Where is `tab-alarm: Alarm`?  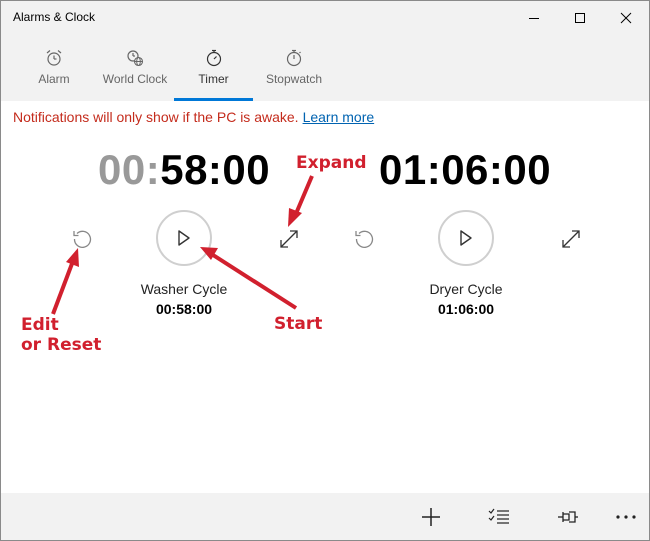 tab-alarm: Alarm is located at coordinates (54, 68).